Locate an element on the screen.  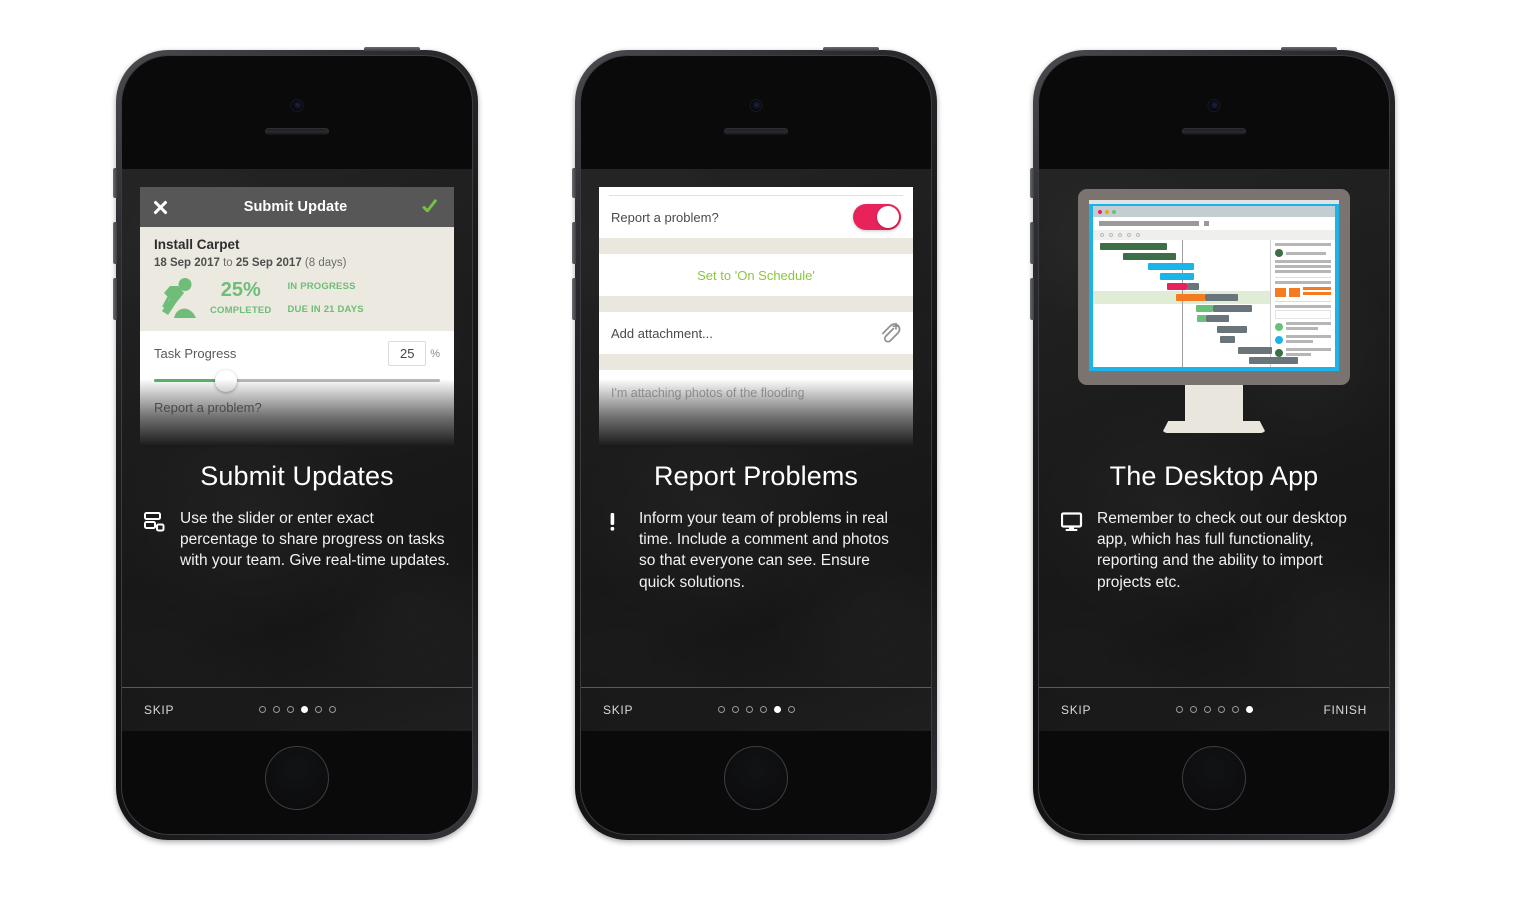
task-name: Install Carpet is located at coordinates (197, 244).